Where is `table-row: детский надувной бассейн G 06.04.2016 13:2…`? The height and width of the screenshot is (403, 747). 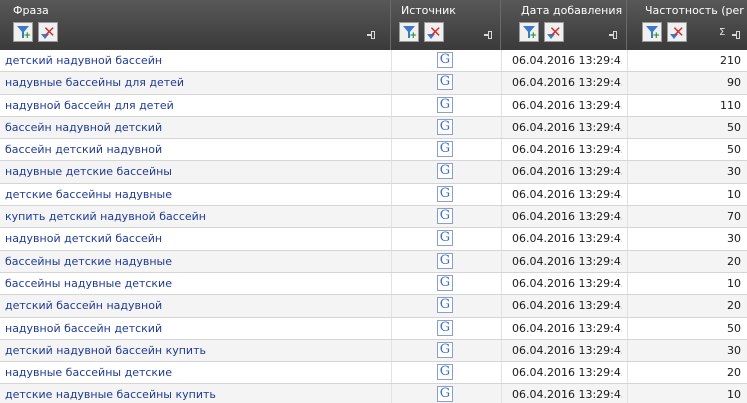 table-row: детский надувной бассейн G 06.04.2016 13:2… is located at coordinates (373, 61).